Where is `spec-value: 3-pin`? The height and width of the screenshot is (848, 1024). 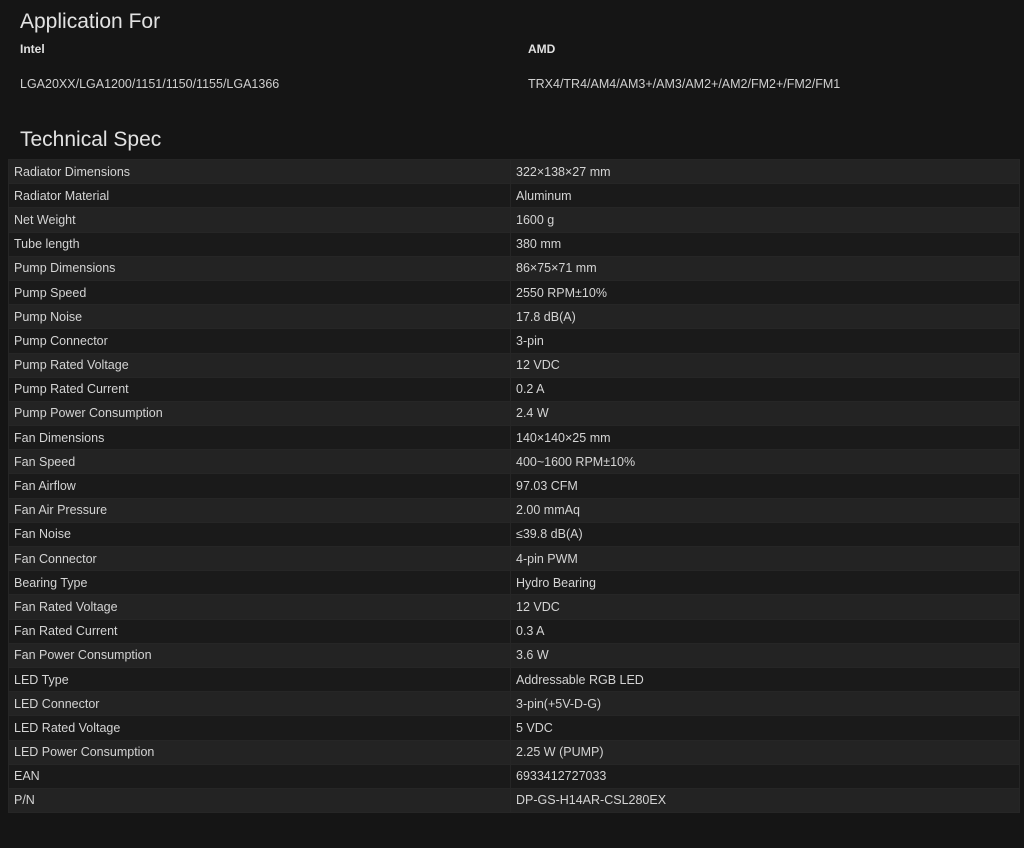 spec-value: 3-pin is located at coordinates (765, 341).